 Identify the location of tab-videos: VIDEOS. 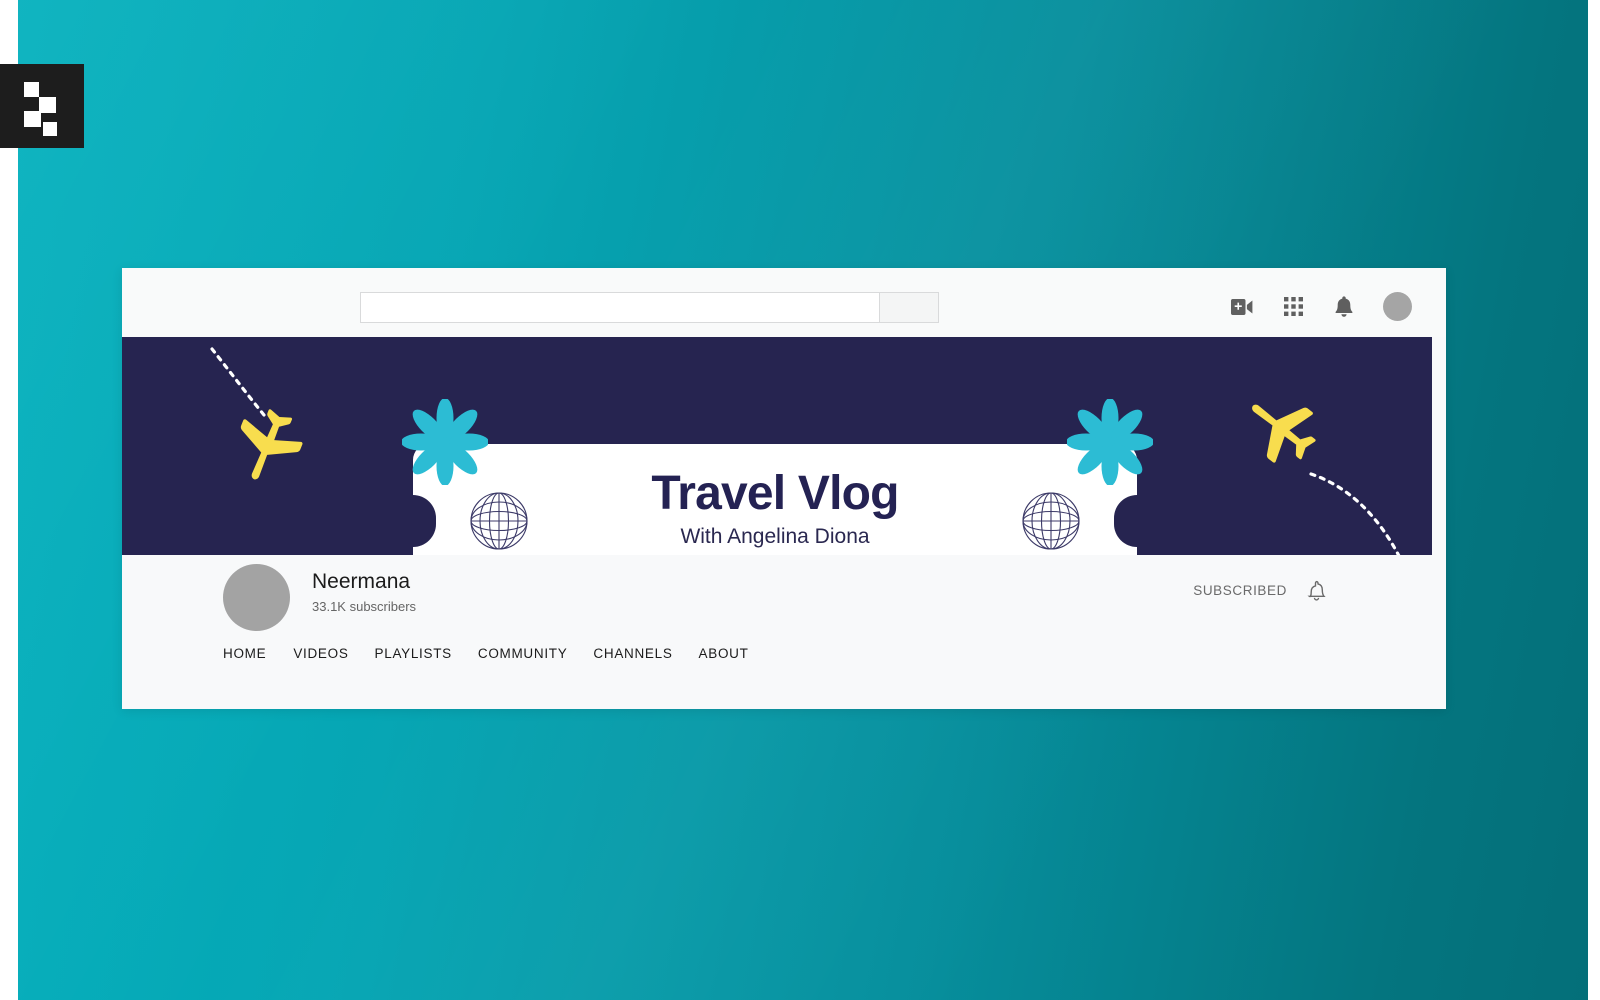
(333, 653).